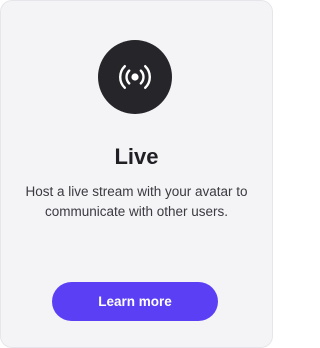  I want to click on live-icon-badge, so click(135, 77).